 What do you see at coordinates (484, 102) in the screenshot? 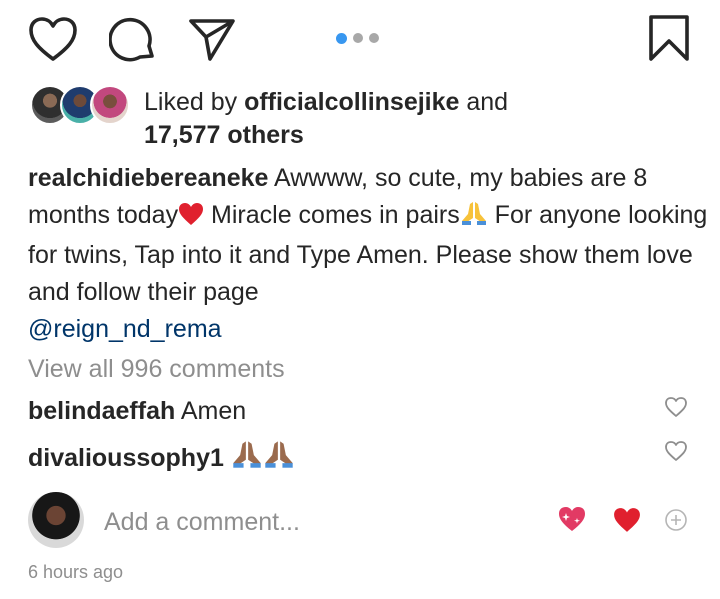
I see `liked-by-and: and` at bounding box center [484, 102].